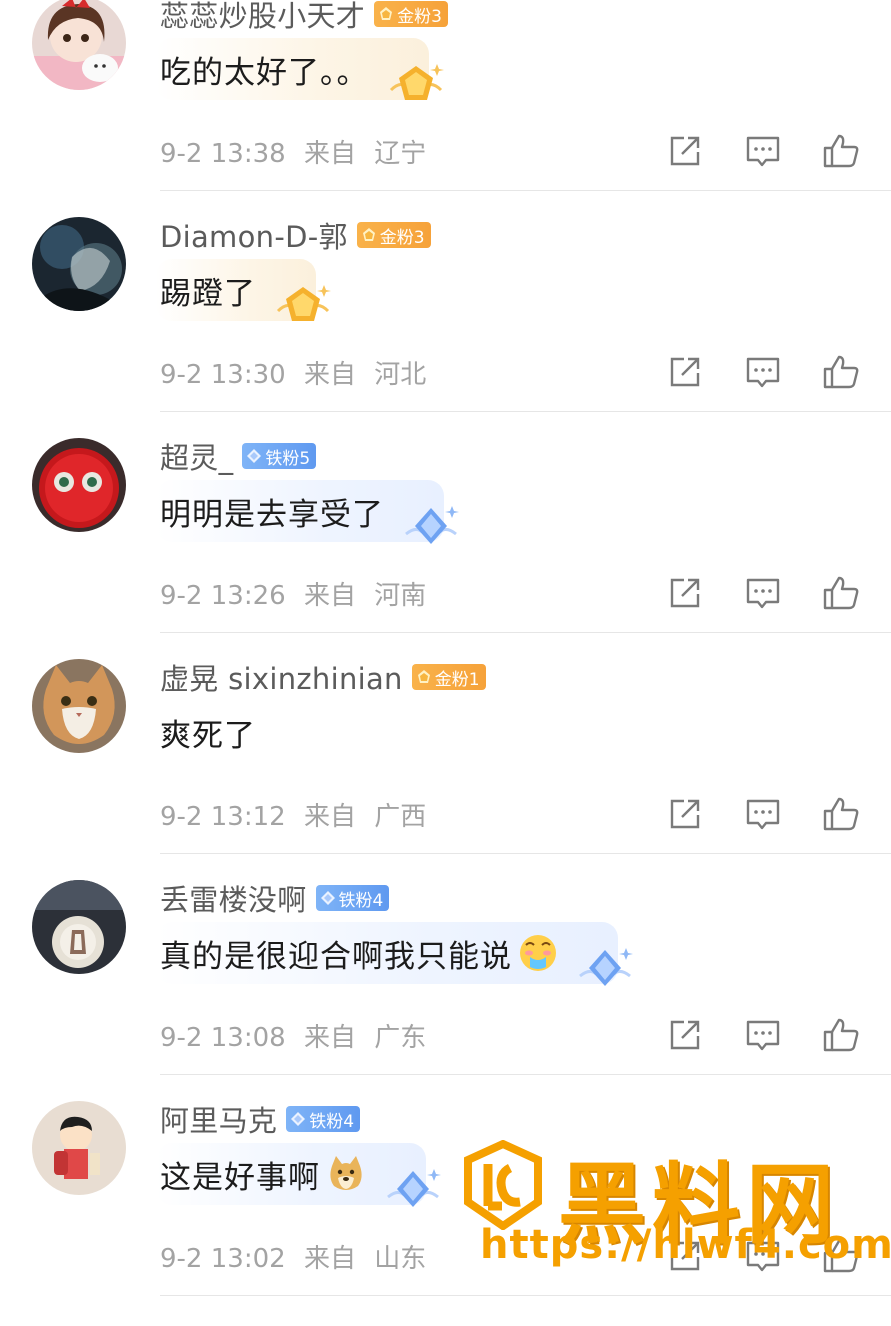  Describe the element at coordinates (394, 954) in the screenshot. I see `comment-bubble: 真的是很迎合啊我只能说` at that location.